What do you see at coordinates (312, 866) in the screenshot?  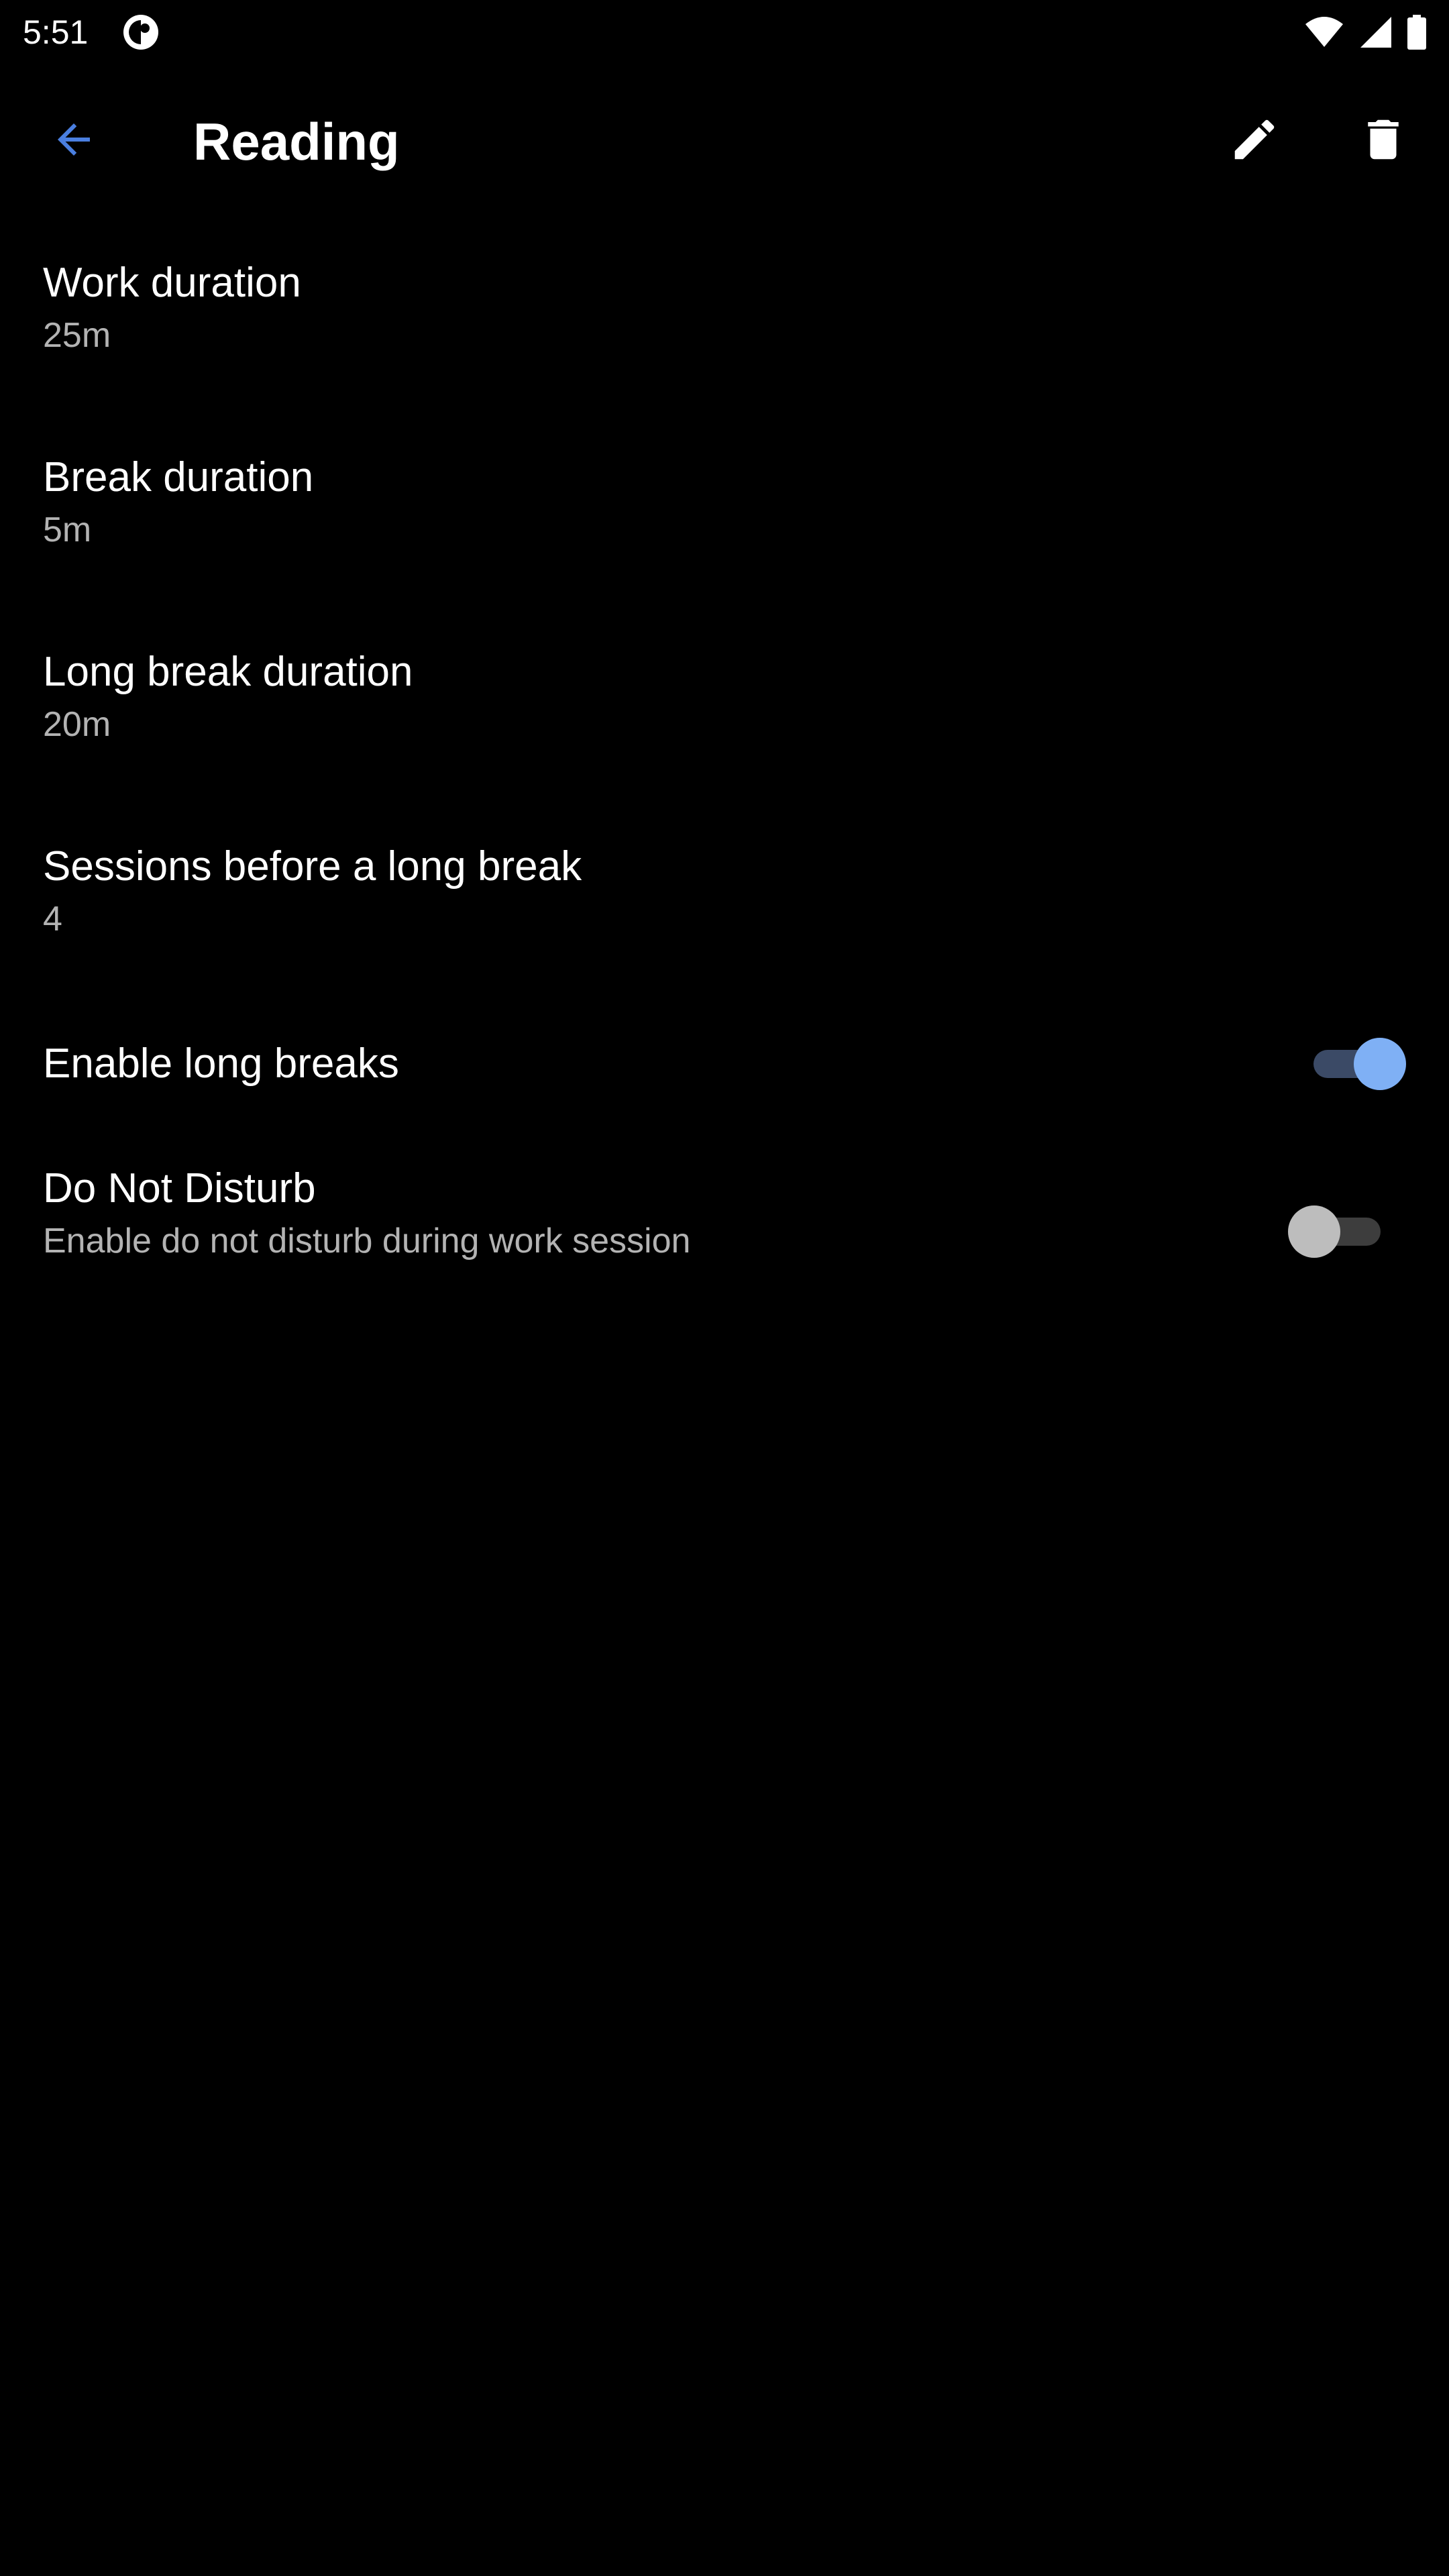 I see `pref-title: Sessions before a long break` at bounding box center [312, 866].